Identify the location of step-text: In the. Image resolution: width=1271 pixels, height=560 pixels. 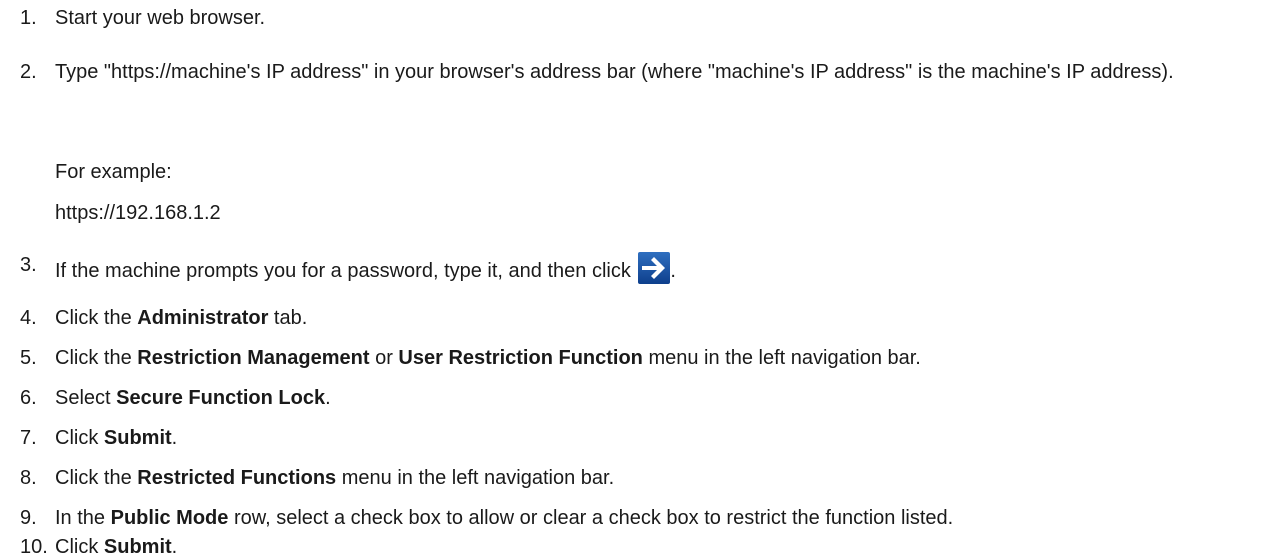
(83, 518).